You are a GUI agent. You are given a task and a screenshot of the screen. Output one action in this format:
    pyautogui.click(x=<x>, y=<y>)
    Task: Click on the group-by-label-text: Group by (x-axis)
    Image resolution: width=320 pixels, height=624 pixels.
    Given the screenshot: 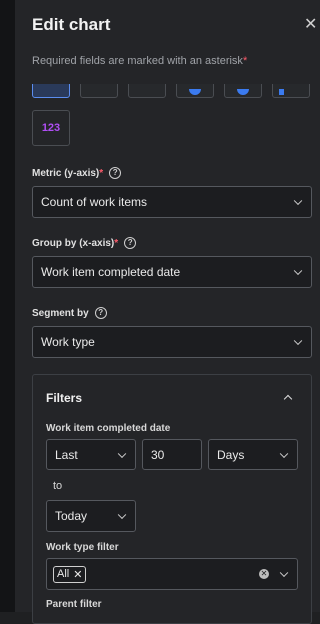 What is the action you would take?
    pyautogui.click(x=73, y=243)
    